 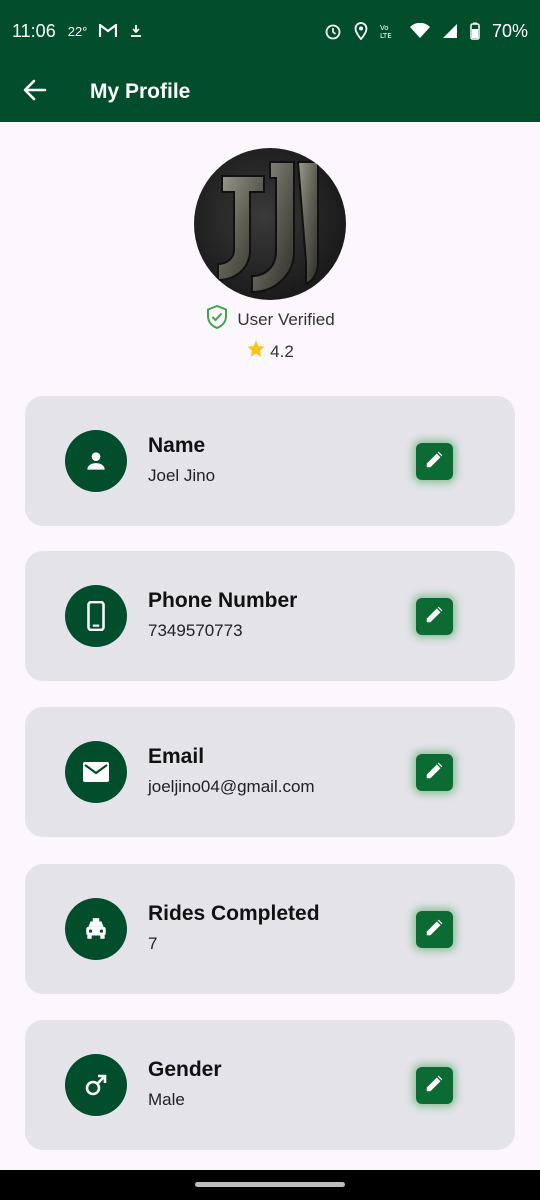 I want to click on edit-rides-button, so click(x=434, y=929).